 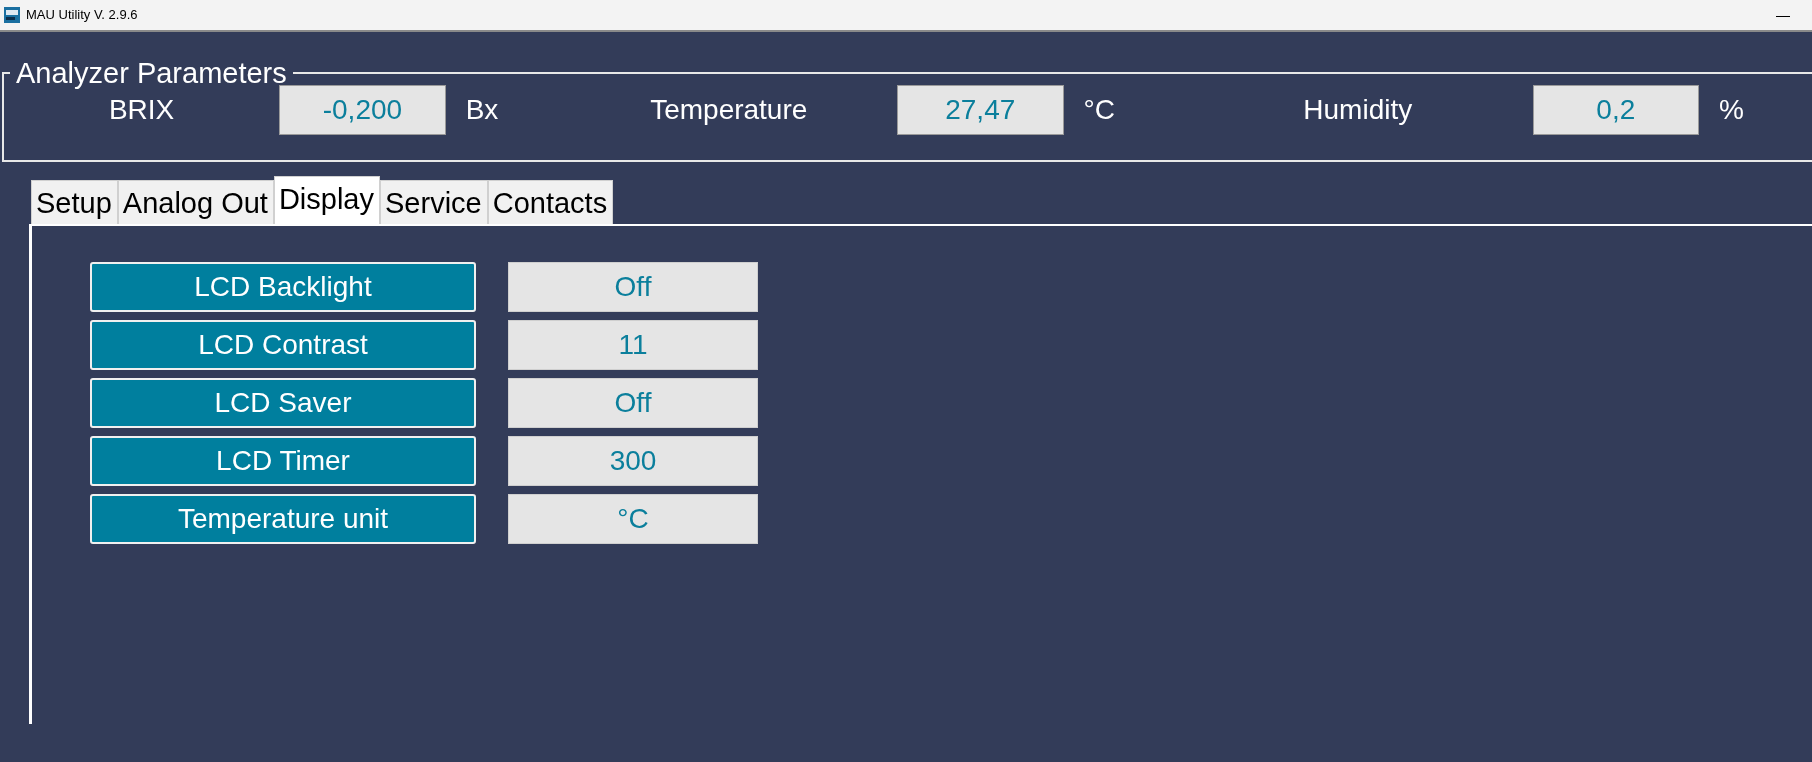 What do you see at coordinates (1731, 109) in the screenshot?
I see `unit-label: %` at bounding box center [1731, 109].